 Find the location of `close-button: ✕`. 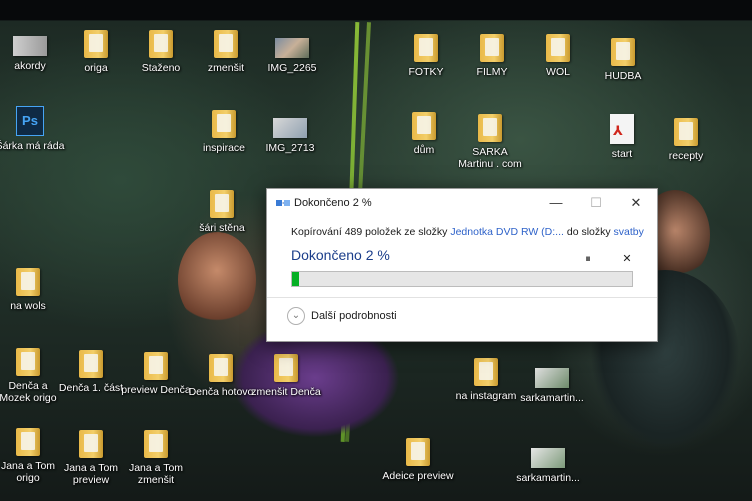

close-button: ✕ is located at coordinates (636, 203).